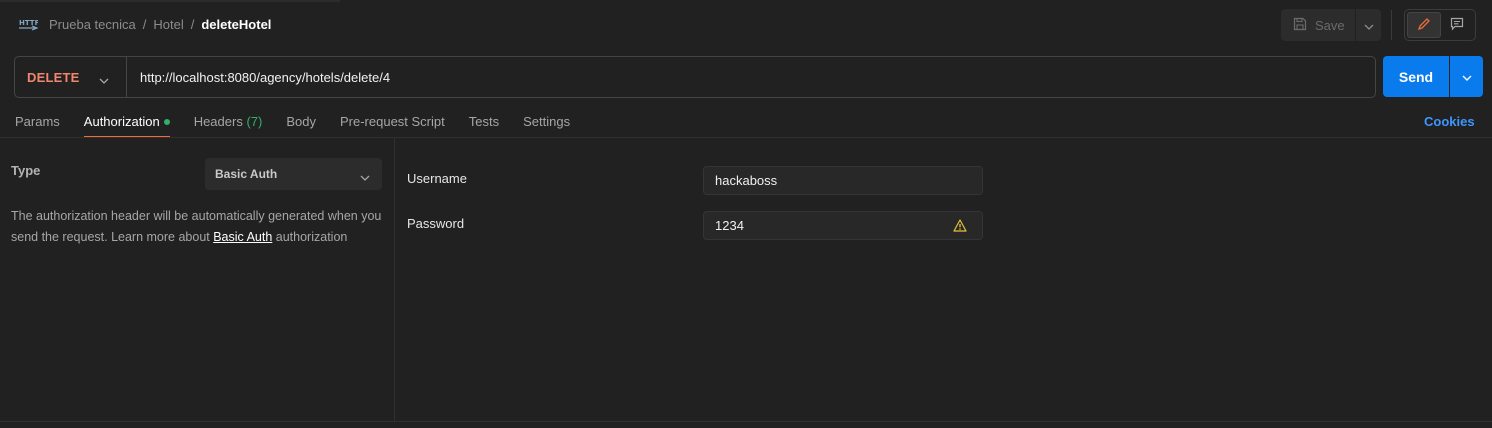 The width and height of the screenshot is (1492, 428). I want to click on send-button-group: Send, so click(1433, 76).